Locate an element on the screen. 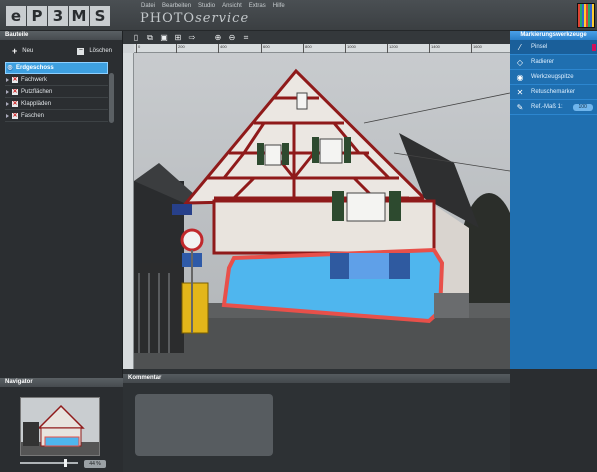 The width and height of the screenshot is (597, 472). navigator-title: Navigator is located at coordinates (61, 382).